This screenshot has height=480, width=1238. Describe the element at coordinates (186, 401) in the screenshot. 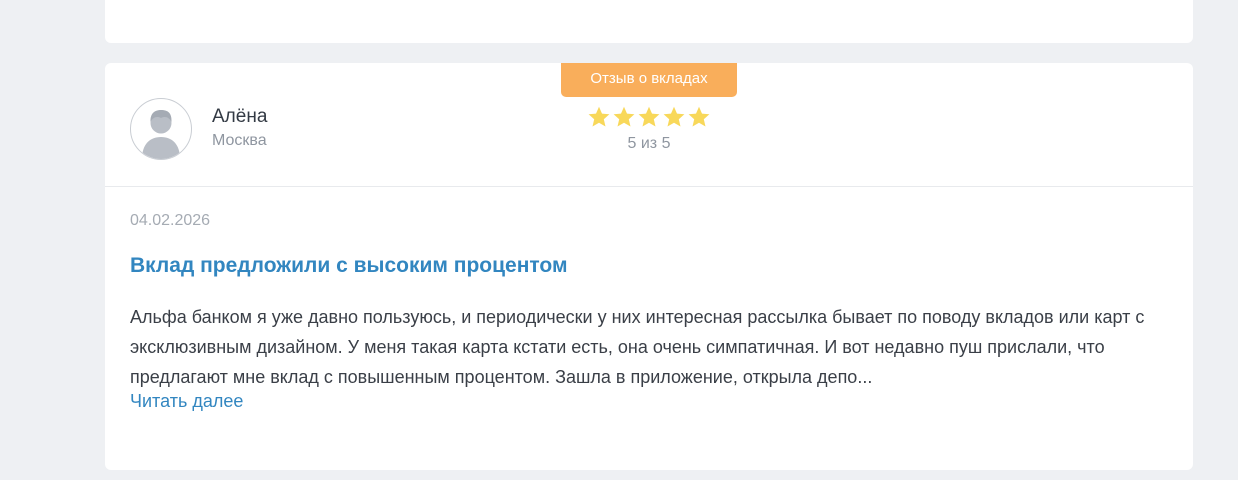

I see `read-more-link: Читать далее` at that location.